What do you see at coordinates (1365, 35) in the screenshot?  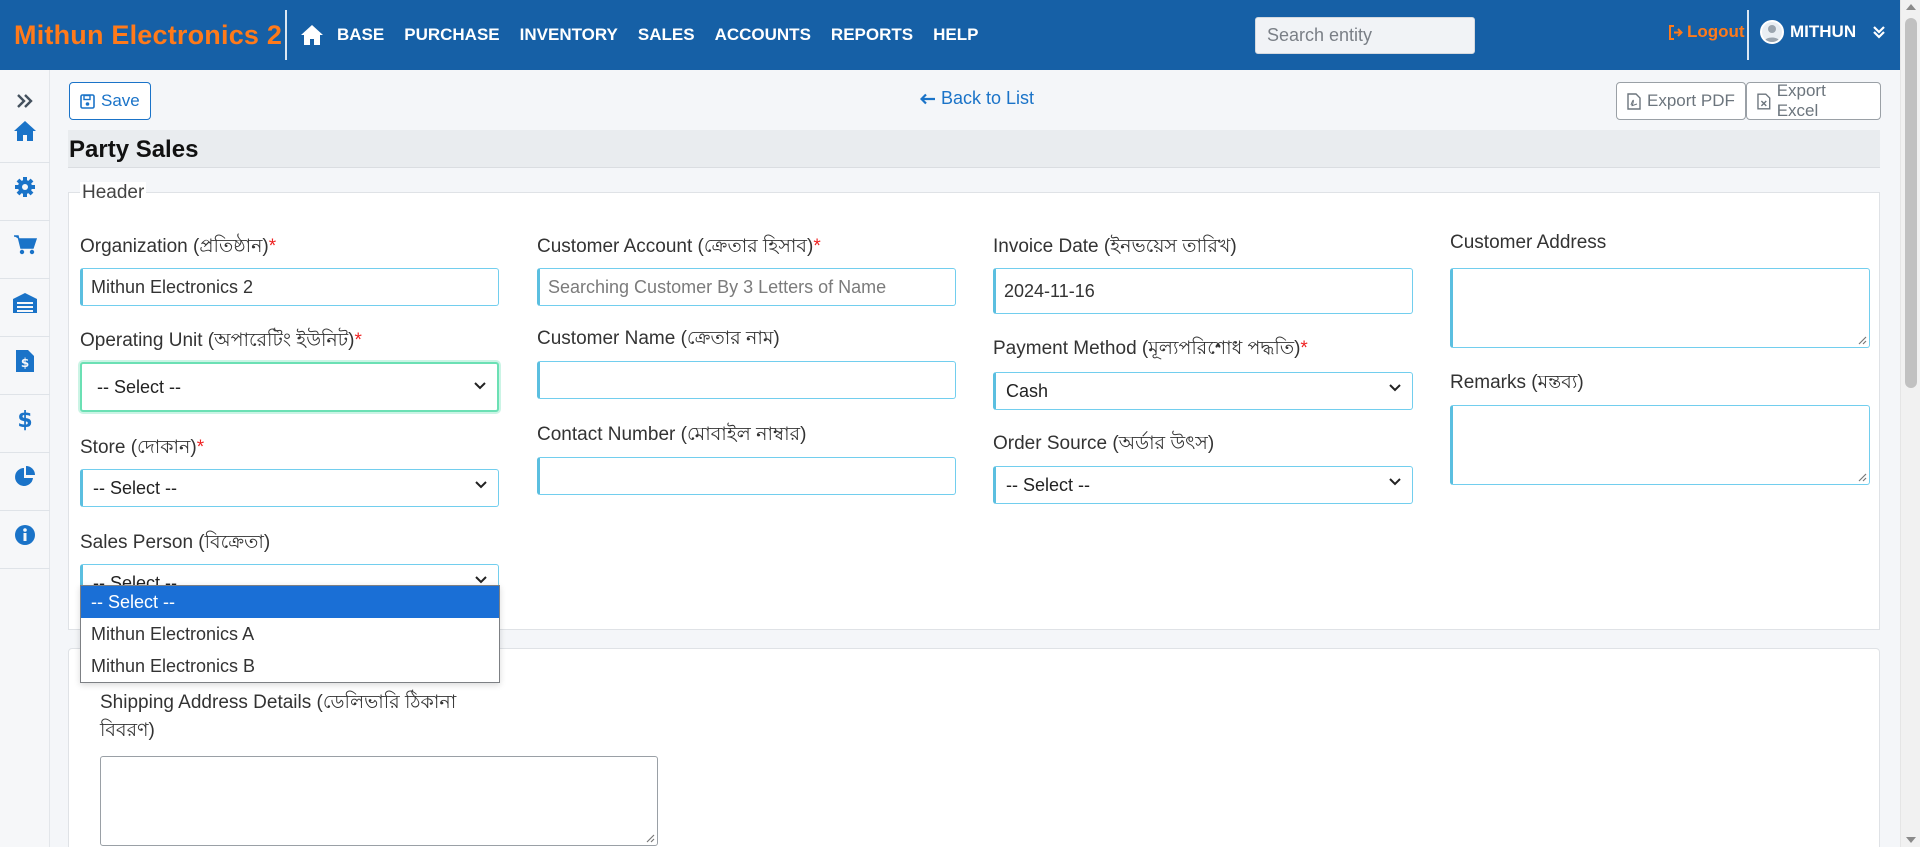 I see `search-entity-input` at bounding box center [1365, 35].